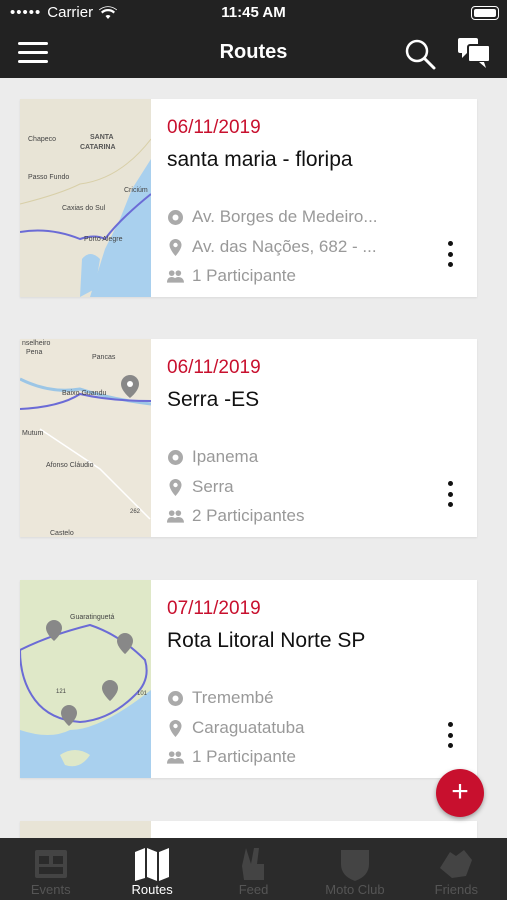 The image size is (507, 900). Describe the element at coordinates (213, 399) in the screenshot. I see `route-name: Serra -ES` at that location.